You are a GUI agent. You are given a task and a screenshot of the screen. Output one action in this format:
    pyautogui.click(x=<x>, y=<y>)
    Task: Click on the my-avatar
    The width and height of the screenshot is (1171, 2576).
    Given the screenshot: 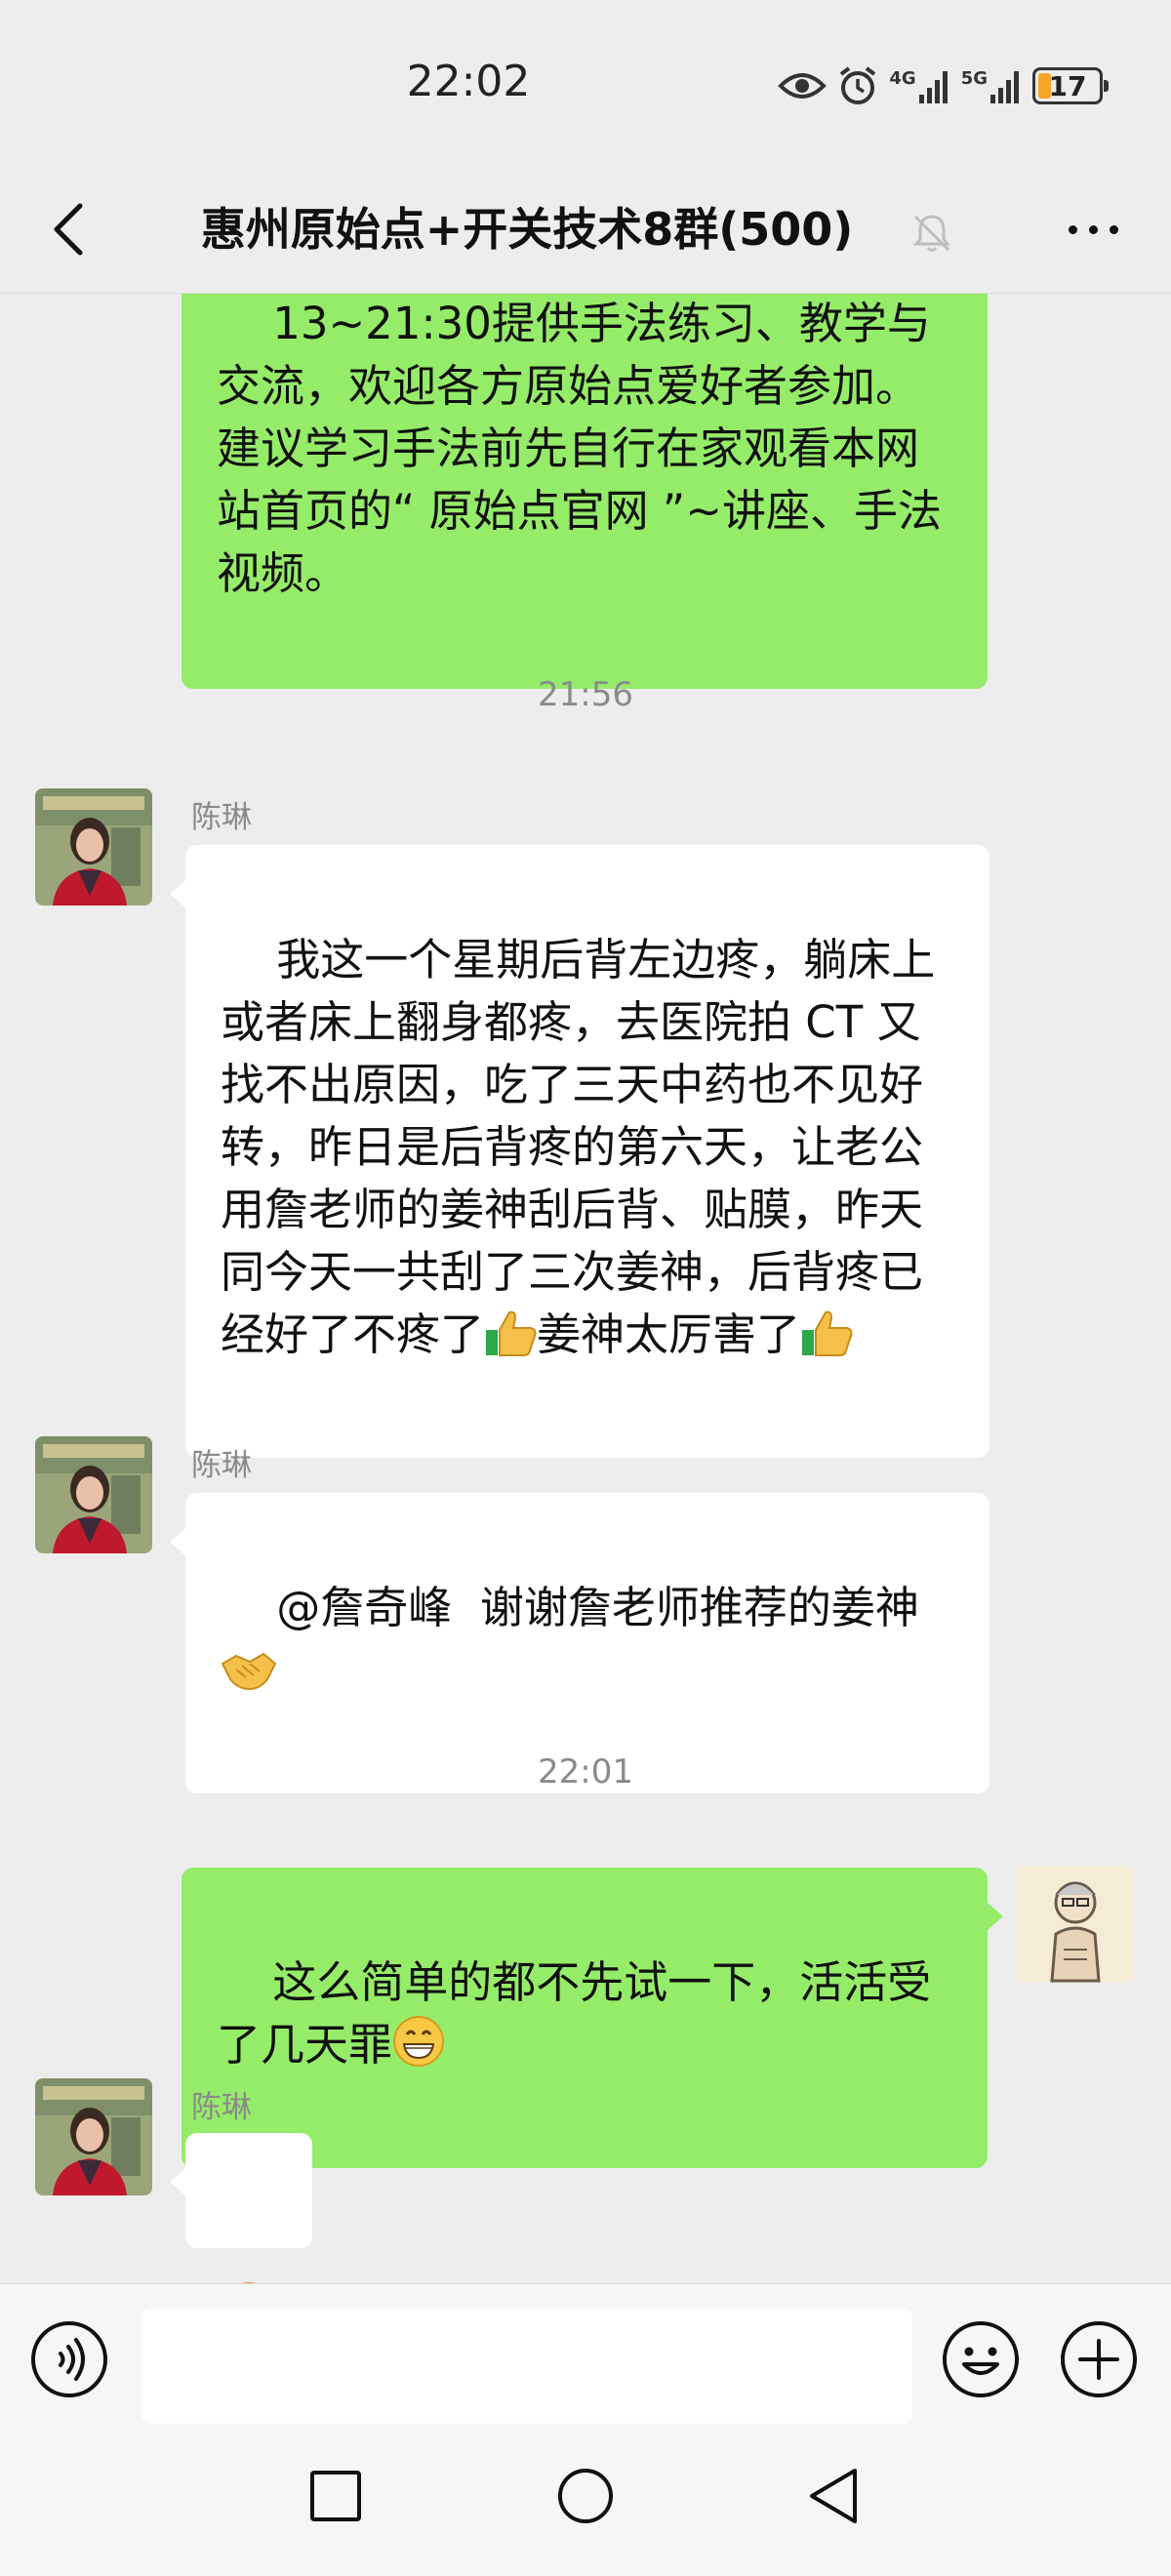 What is the action you would take?
    pyautogui.click(x=1075, y=1924)
    